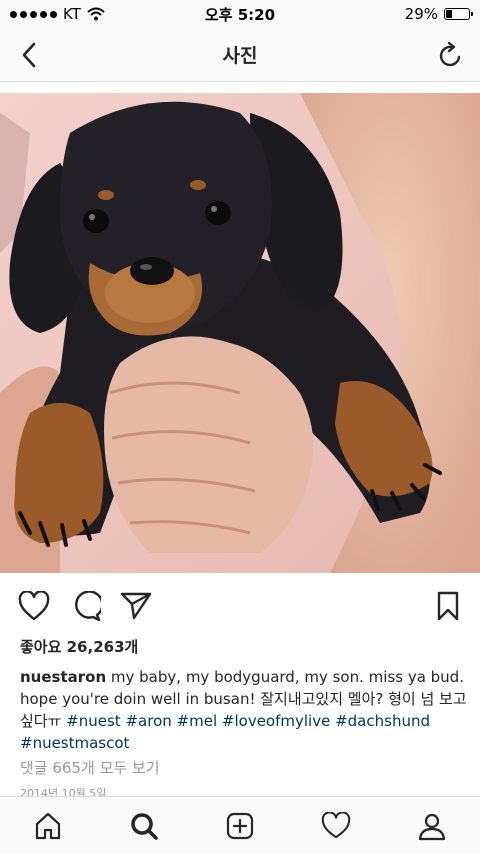  I want to click on tab-add, so click(240, 826).